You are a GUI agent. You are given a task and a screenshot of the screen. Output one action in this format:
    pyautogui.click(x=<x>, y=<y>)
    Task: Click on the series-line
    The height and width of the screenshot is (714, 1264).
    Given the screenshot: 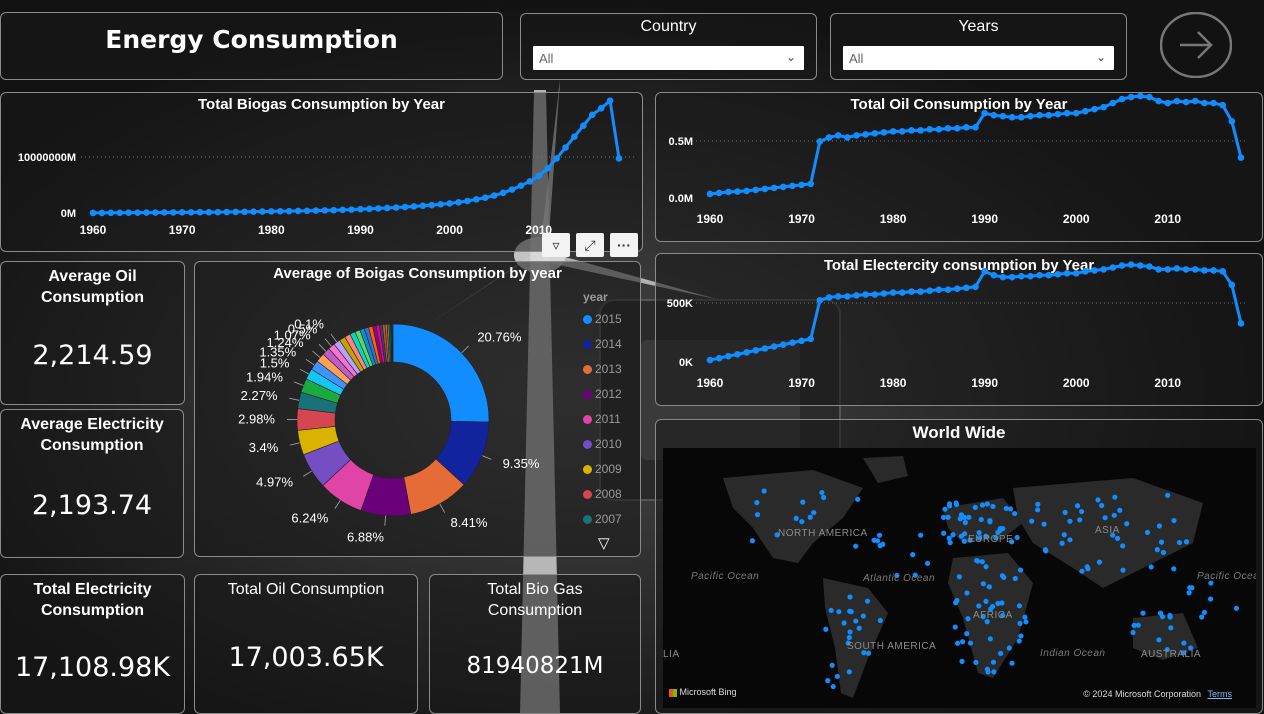 What is the action you would take?
    pyautogui.click(x=976, y=145)
    